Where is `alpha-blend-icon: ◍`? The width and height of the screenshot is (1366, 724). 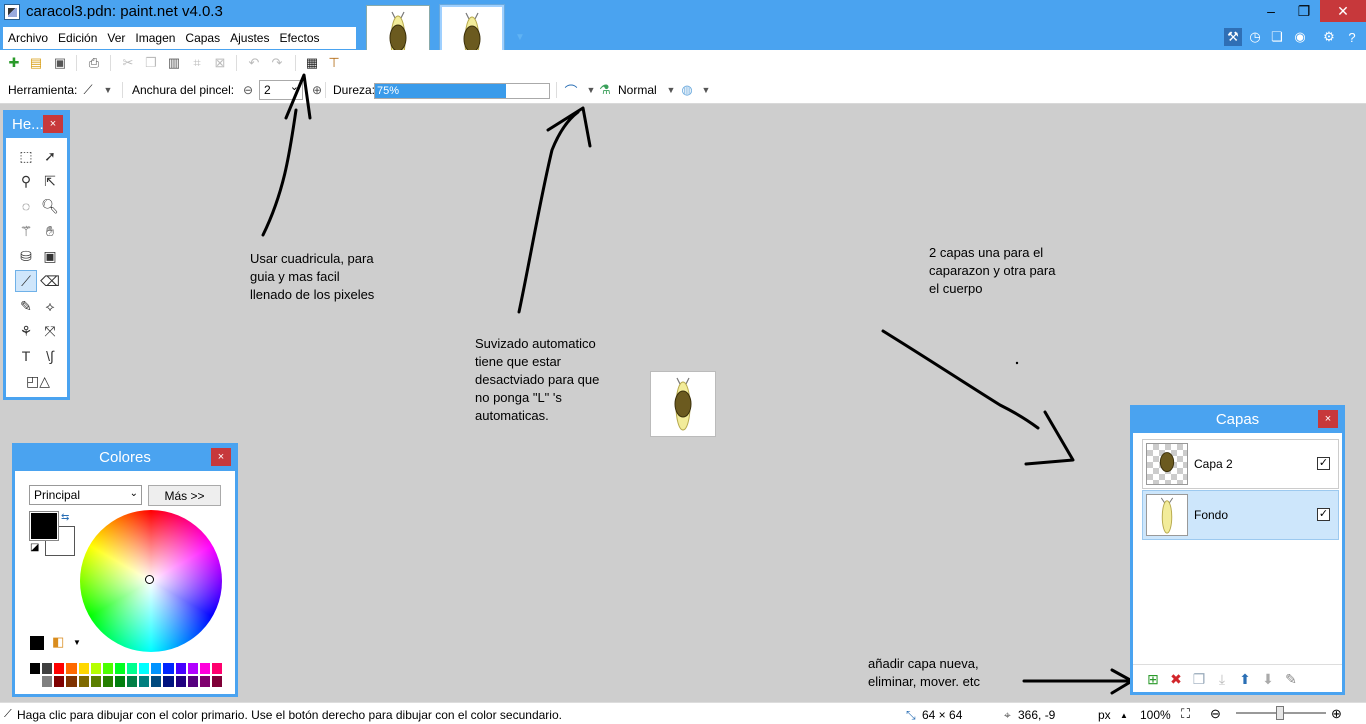 alpha-blend-icon: ◍ is located at coordinates (687, 90).